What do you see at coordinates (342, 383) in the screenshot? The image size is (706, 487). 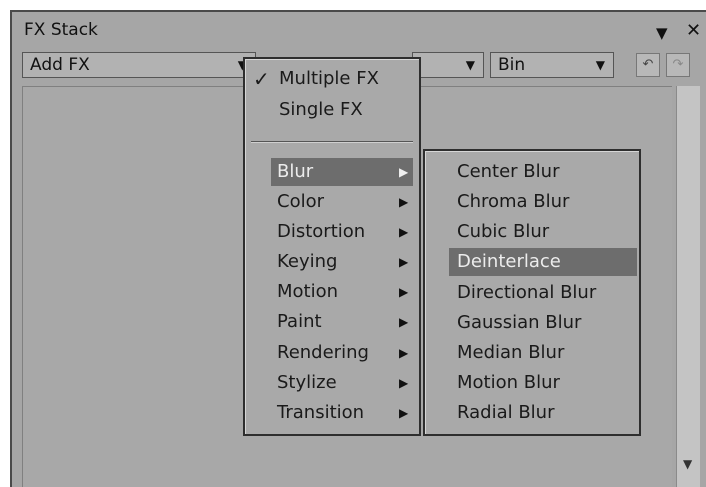 I see `menu-item-stylize: Stylize ▶` at bounding box center [342, 383].